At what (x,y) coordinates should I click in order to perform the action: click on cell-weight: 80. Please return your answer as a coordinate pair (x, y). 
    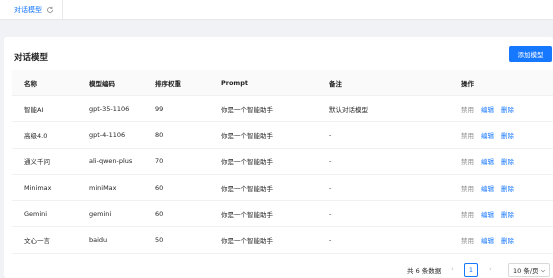
    Looking at the image, I should click on (159, 134).